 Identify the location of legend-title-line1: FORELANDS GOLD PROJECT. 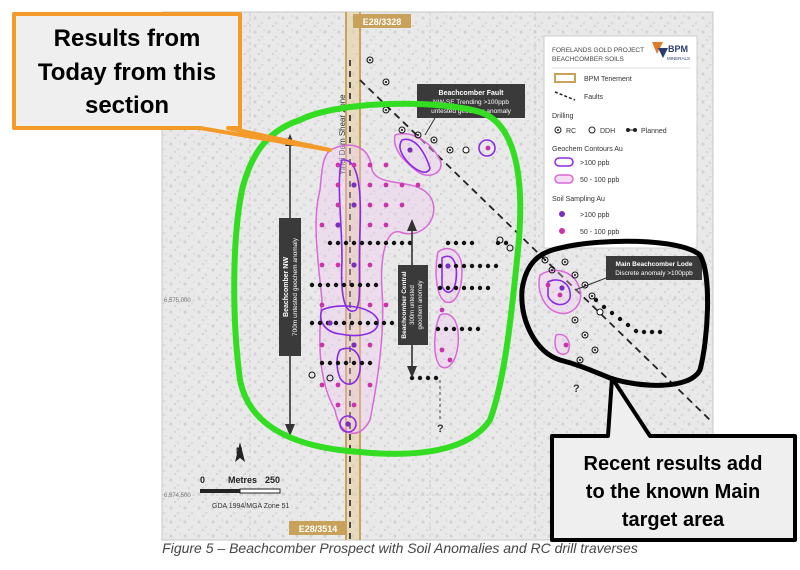
(598, 50).